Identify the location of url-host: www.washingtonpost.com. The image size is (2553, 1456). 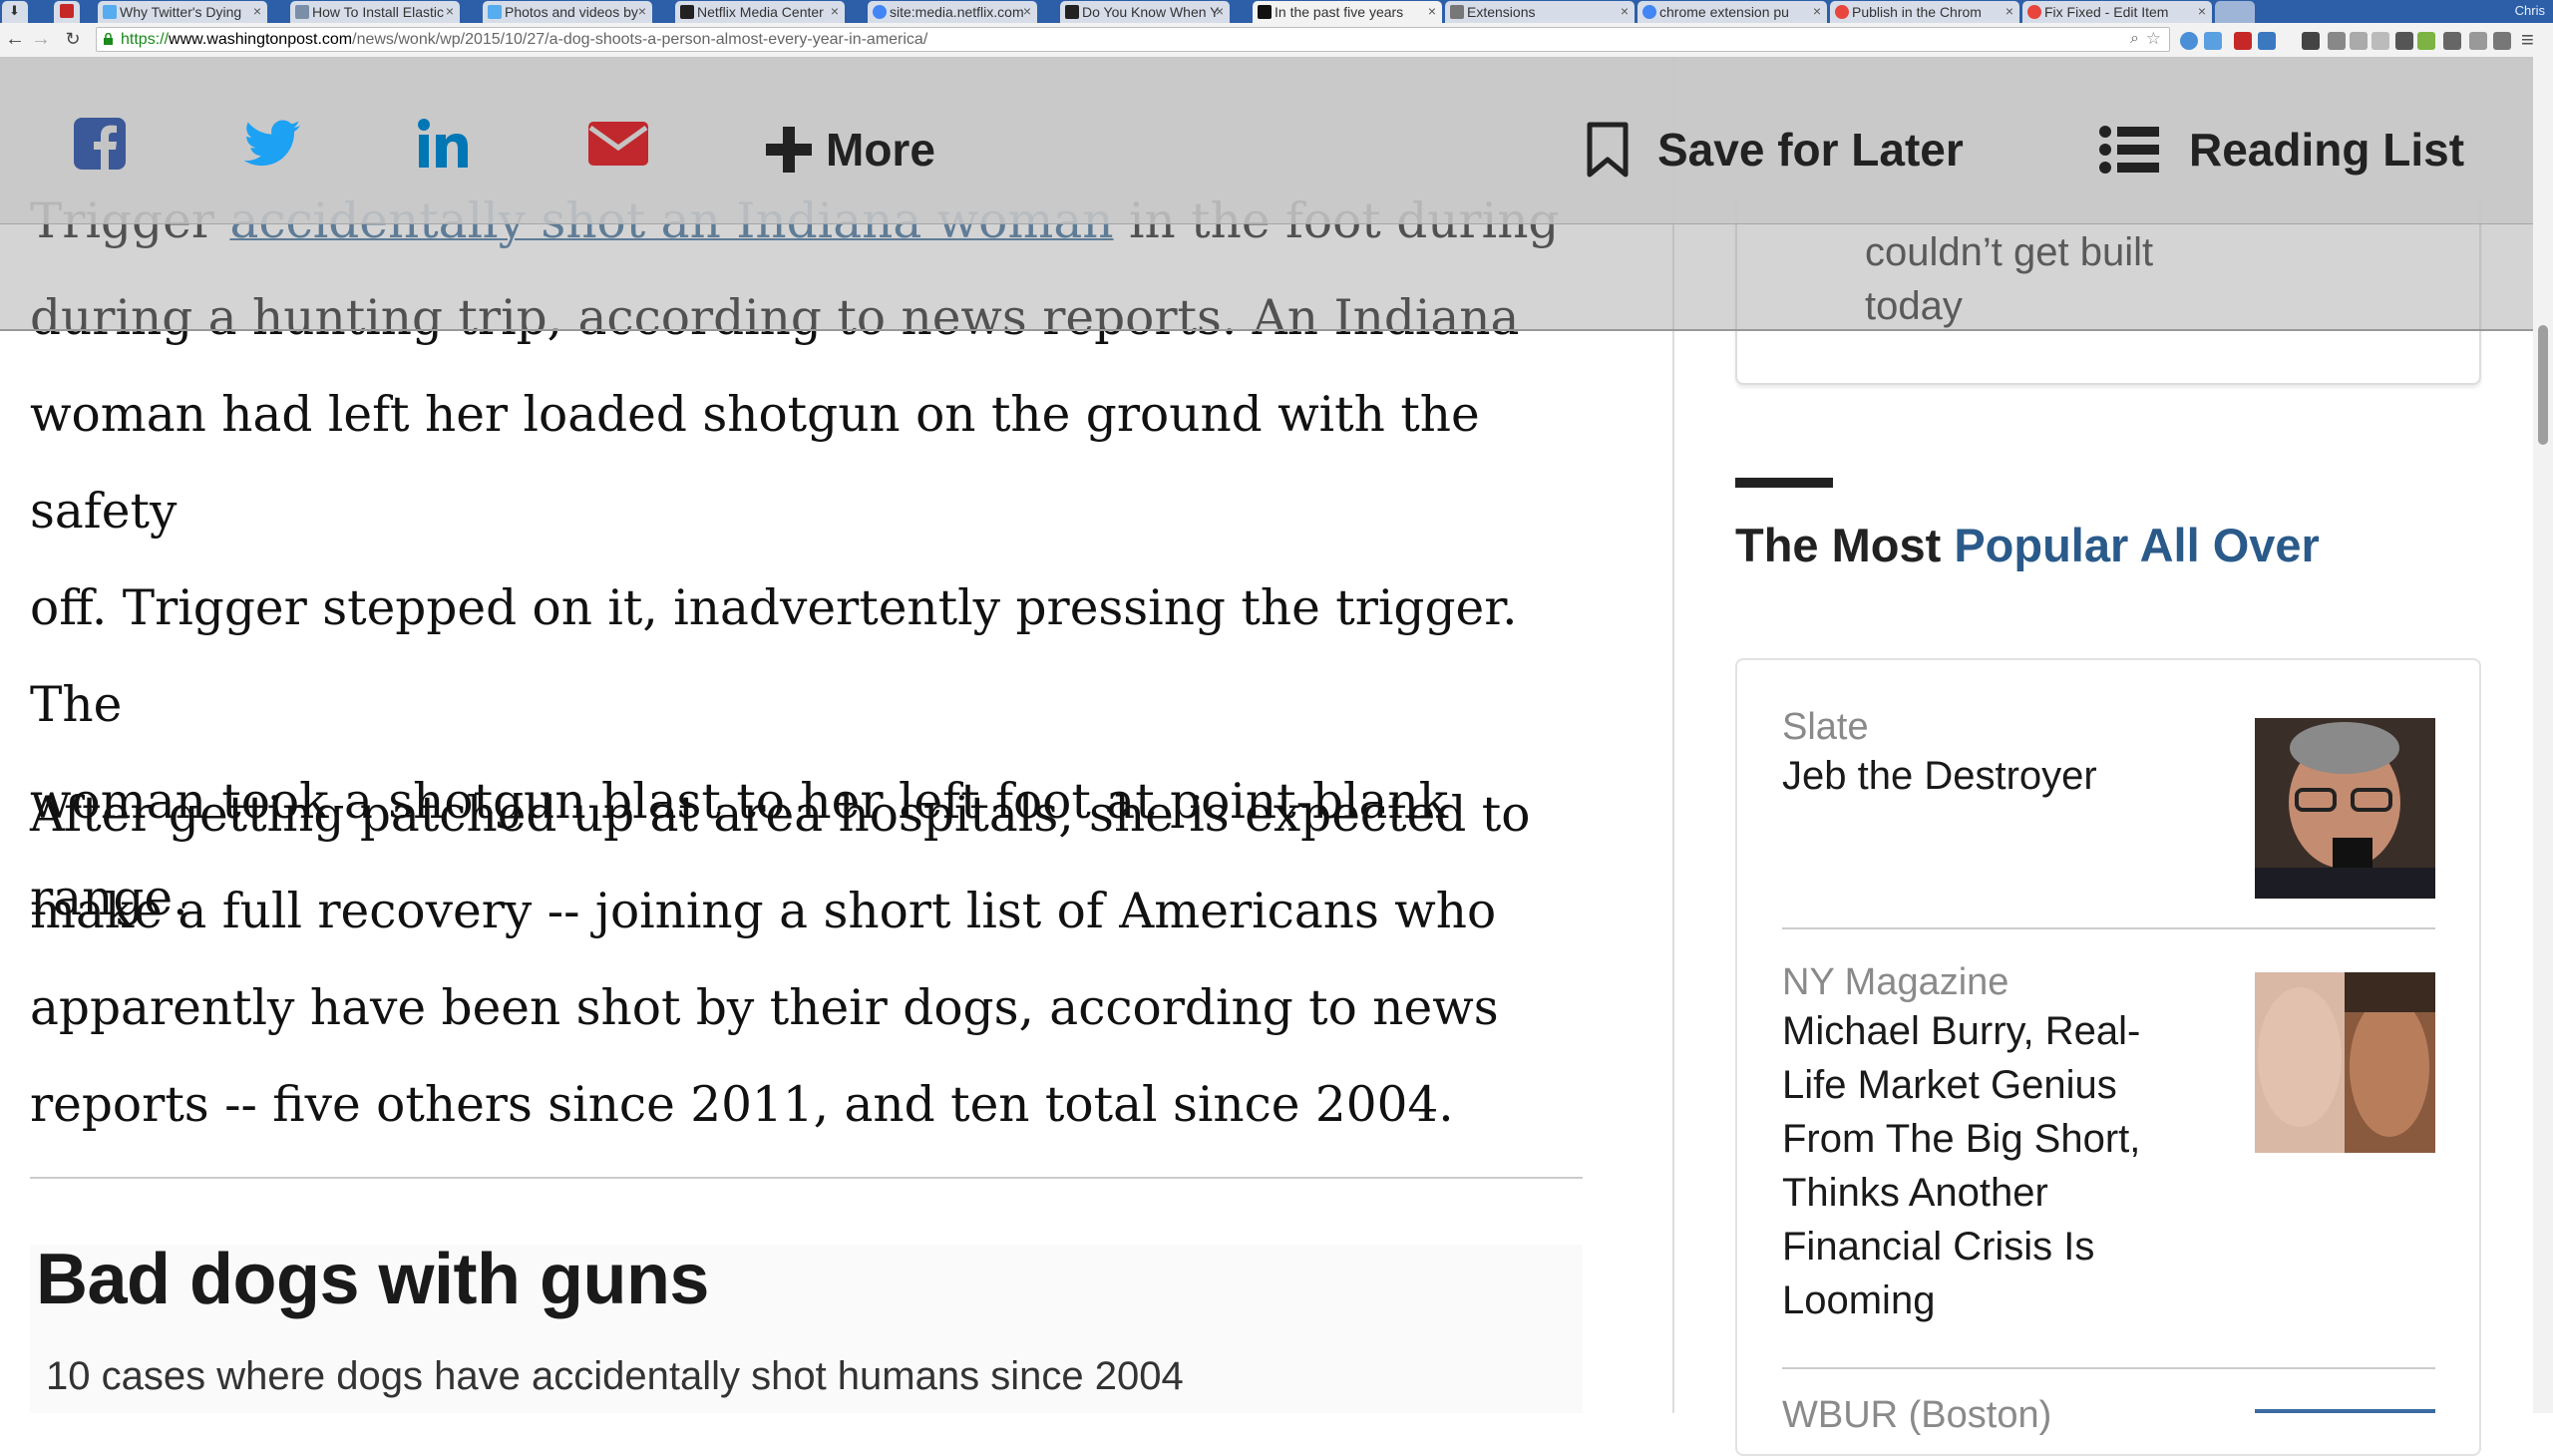
(261, 39).